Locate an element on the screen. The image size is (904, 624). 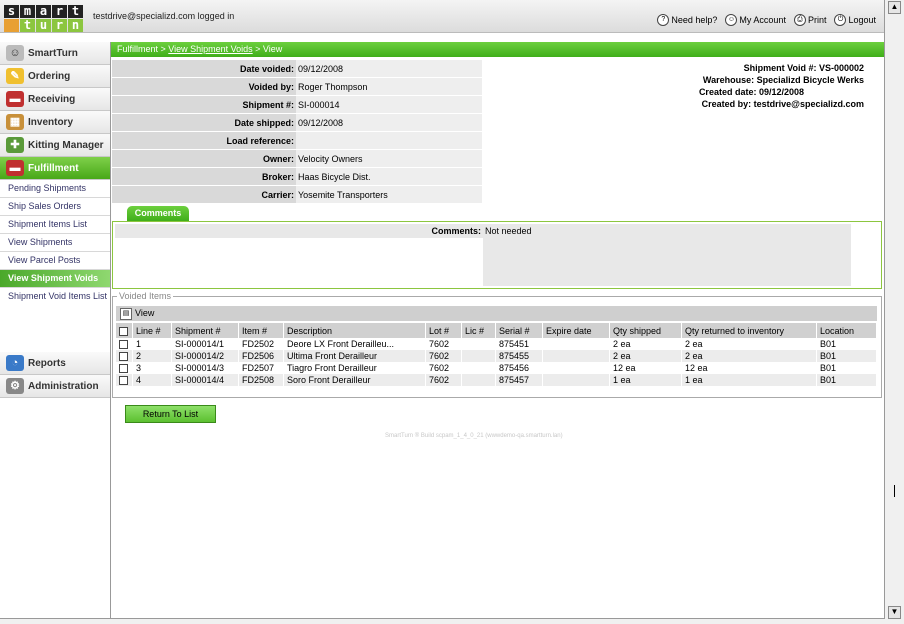
sidebar-item-reports: ◔ Reports is located at coordinates (55, 363).